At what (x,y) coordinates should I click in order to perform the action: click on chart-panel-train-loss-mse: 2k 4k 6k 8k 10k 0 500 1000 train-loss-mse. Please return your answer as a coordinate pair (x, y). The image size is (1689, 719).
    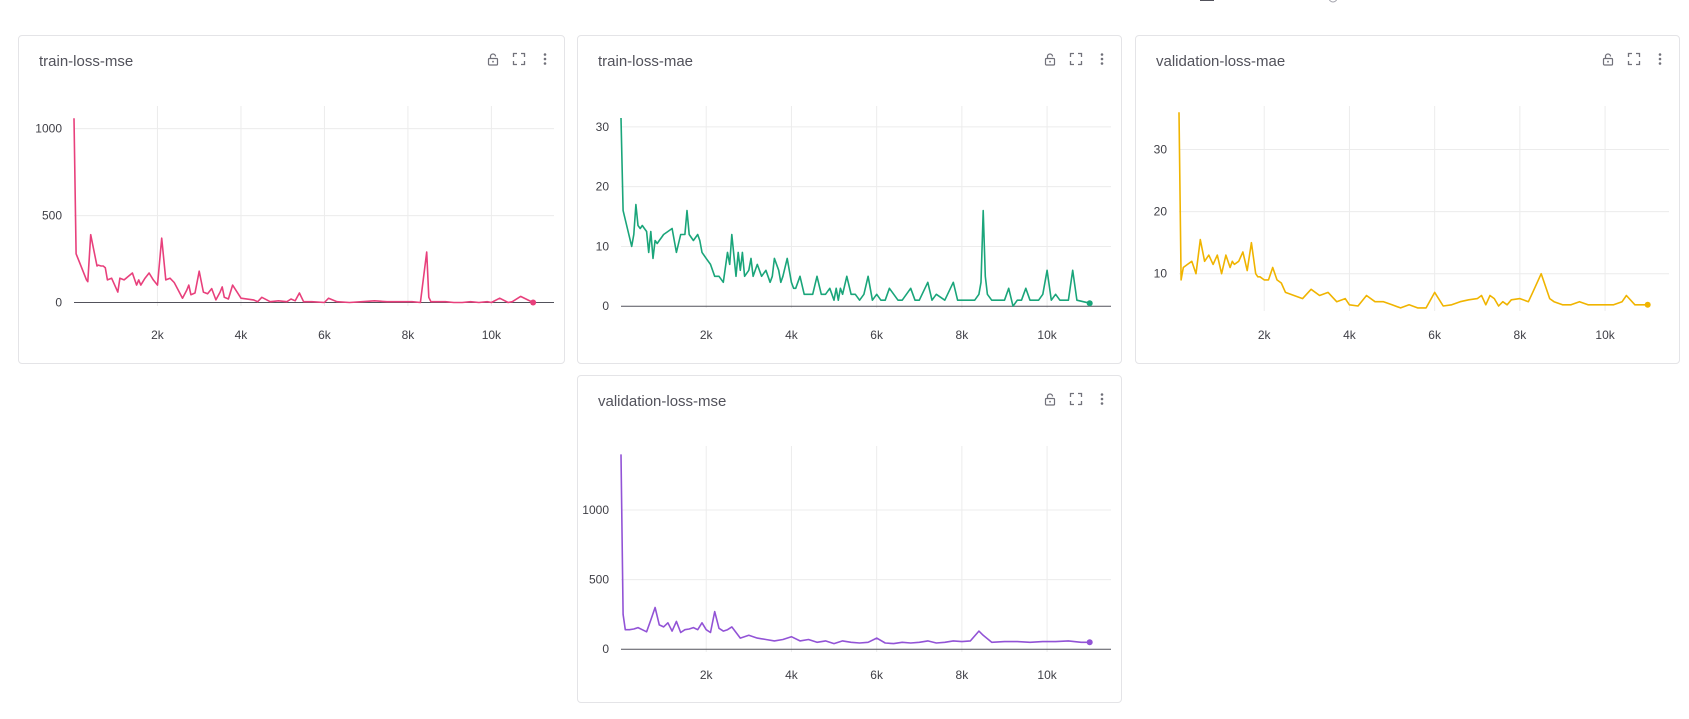
    Looking at the image, I should click on (291, 199).